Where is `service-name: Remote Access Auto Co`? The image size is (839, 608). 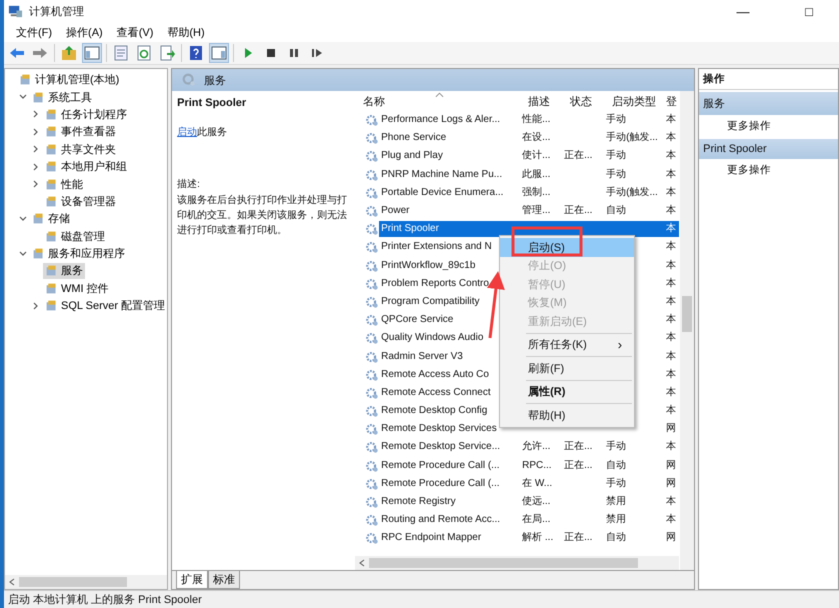
service-name: Remote Access Auto Co is located at coordinates (435, 374).